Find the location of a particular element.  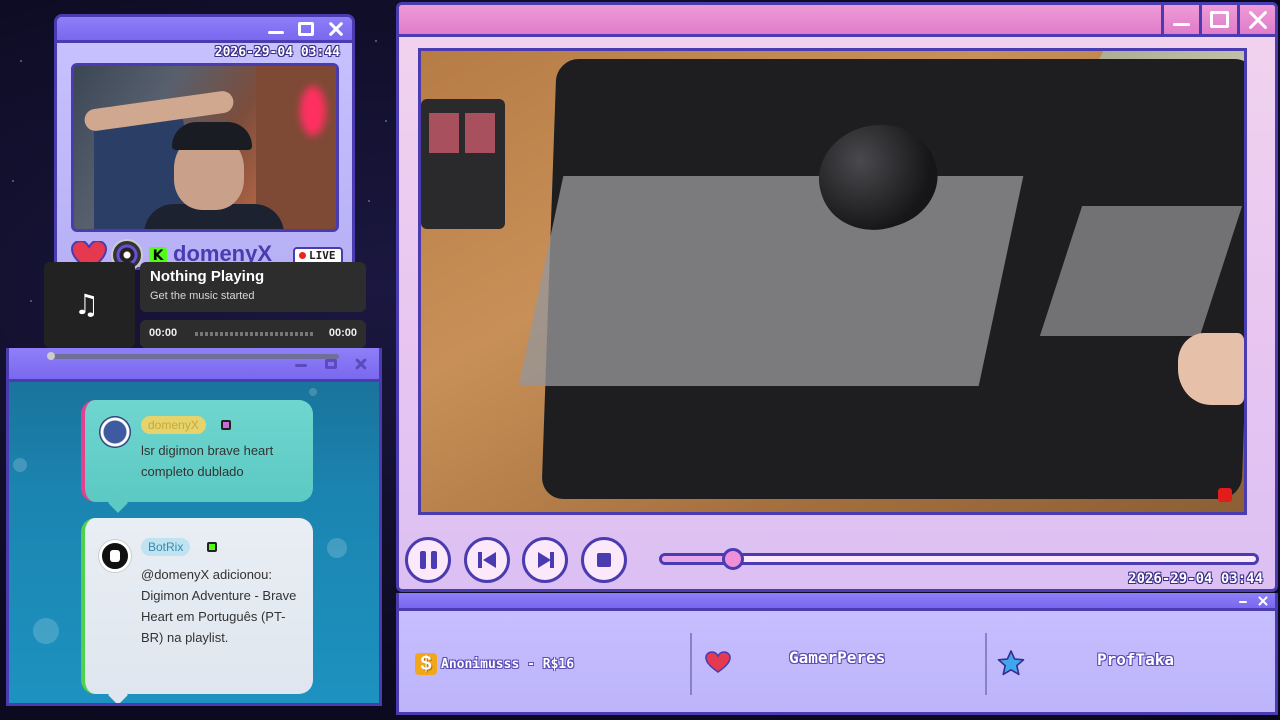

latest-follower: GamerPeres is located at coordinates (837, 657).